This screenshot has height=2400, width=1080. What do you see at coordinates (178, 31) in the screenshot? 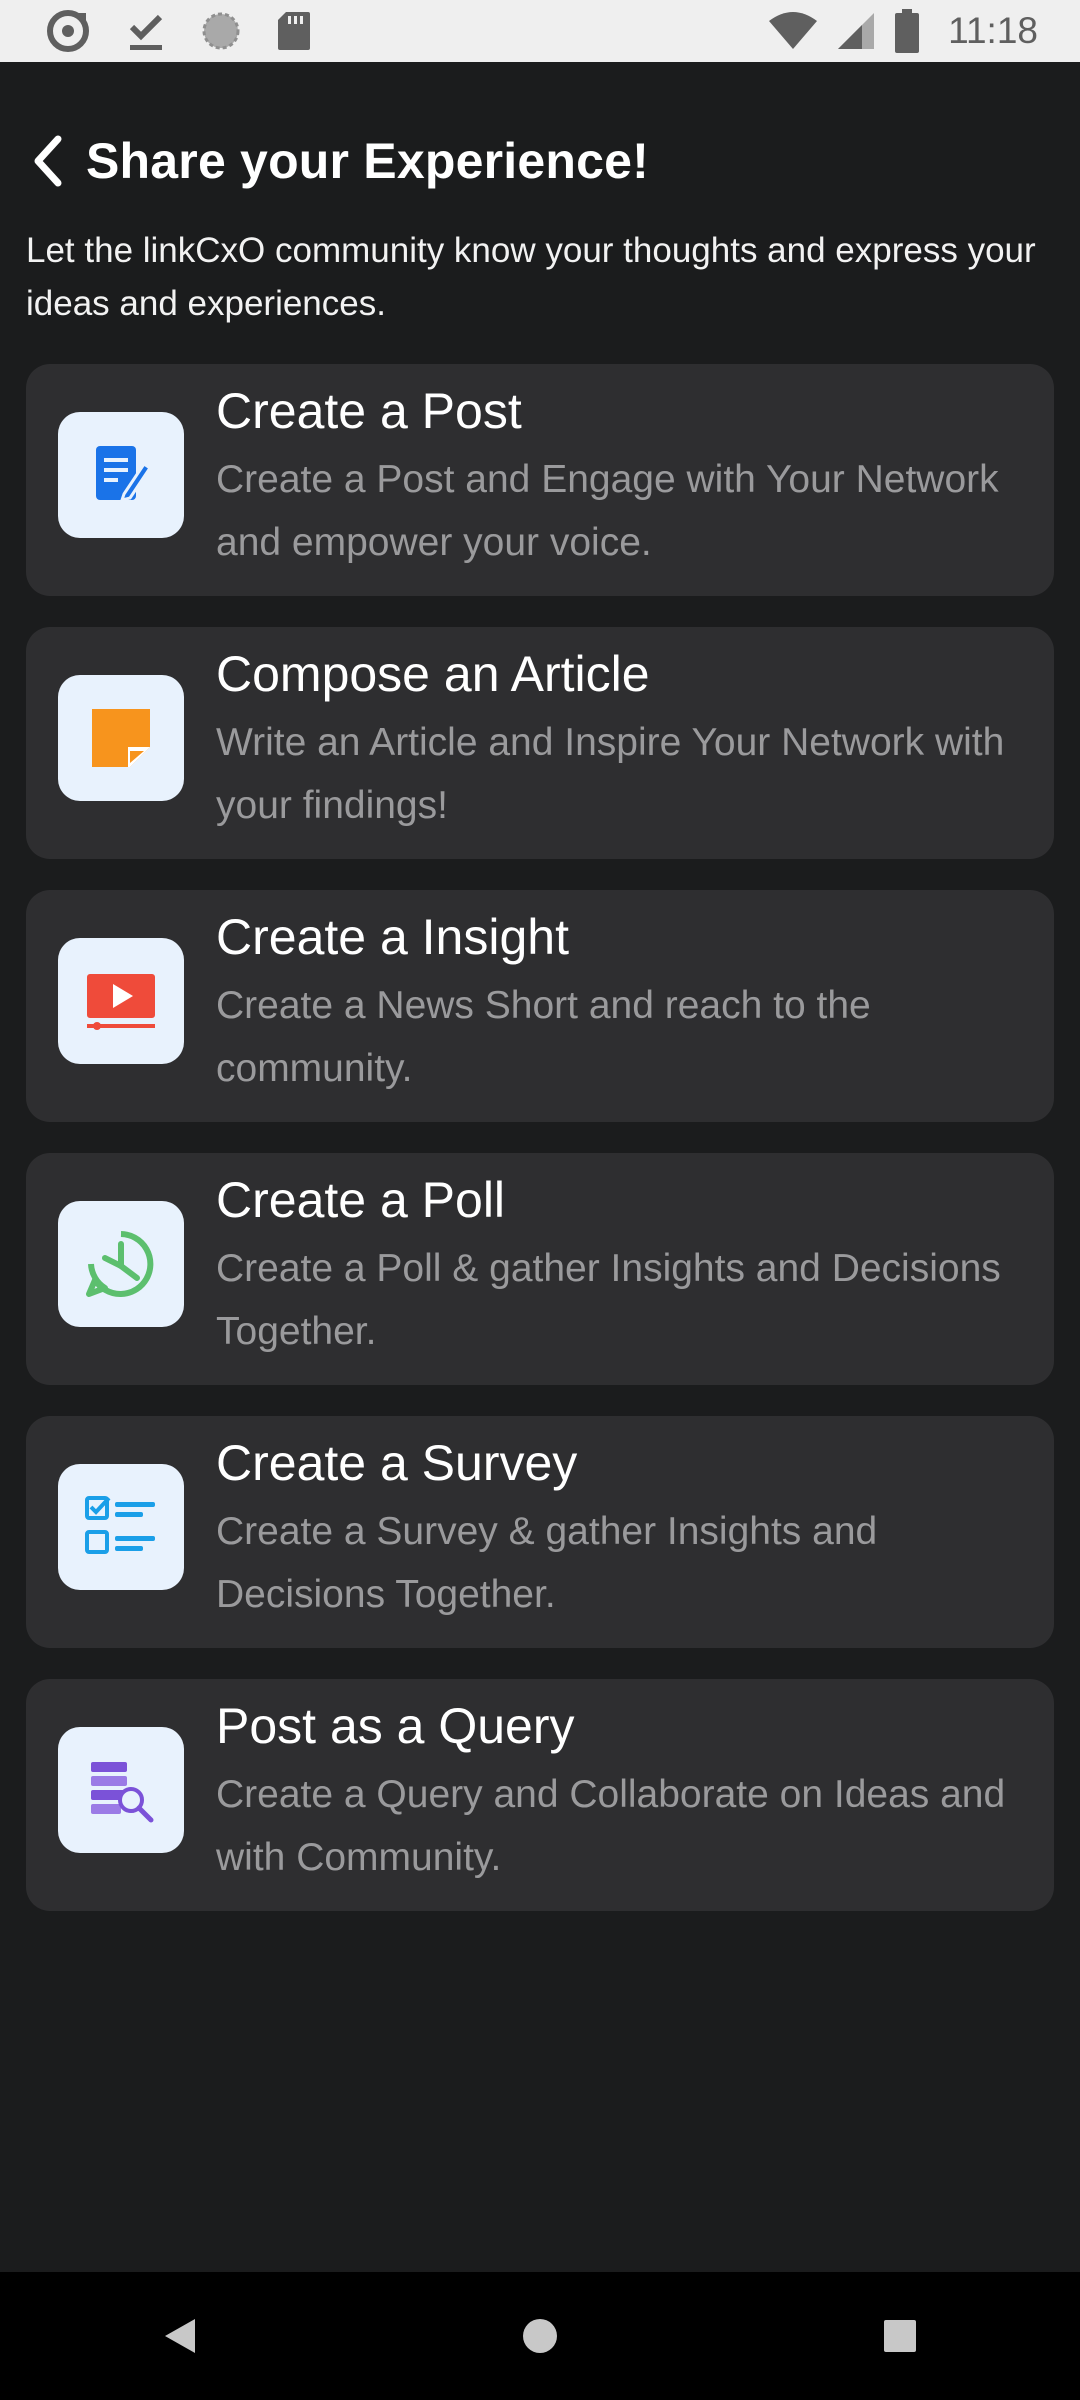
I see `status-bar-left-icons` at bounding box center [178, 31].